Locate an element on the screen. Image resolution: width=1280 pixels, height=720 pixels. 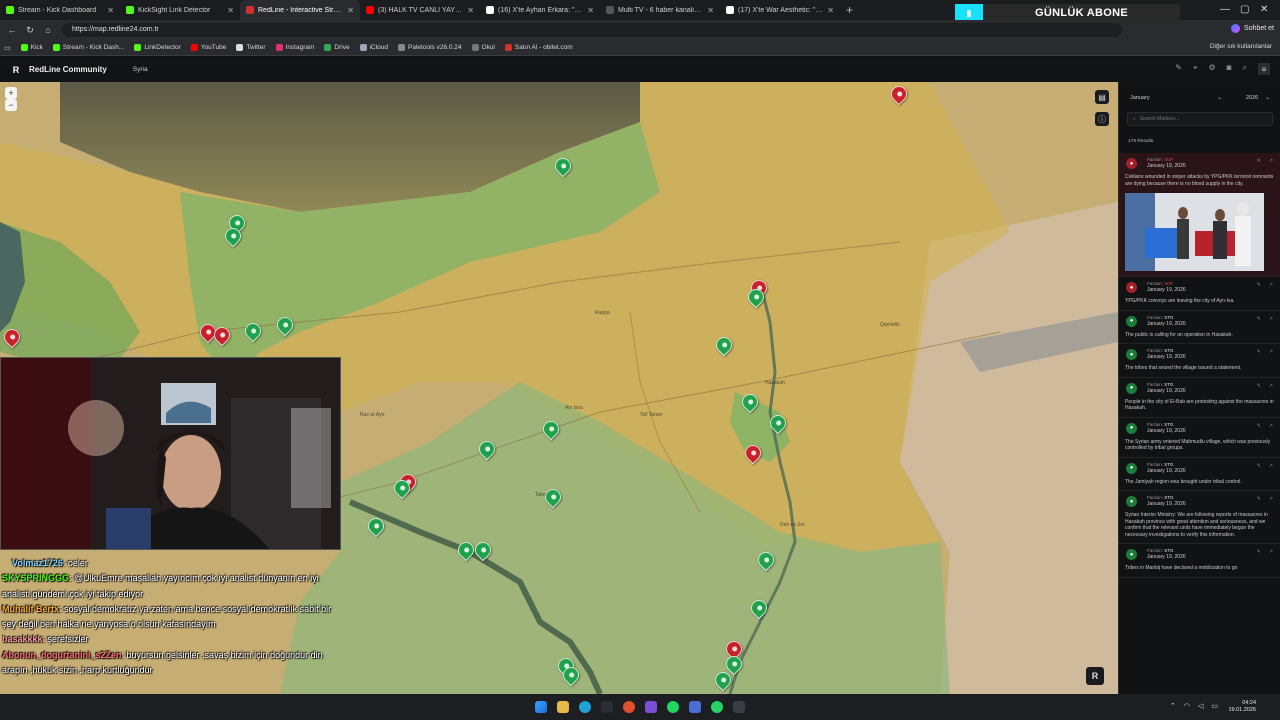
bookmark-item: Okul is located at coordinates (483, 47).